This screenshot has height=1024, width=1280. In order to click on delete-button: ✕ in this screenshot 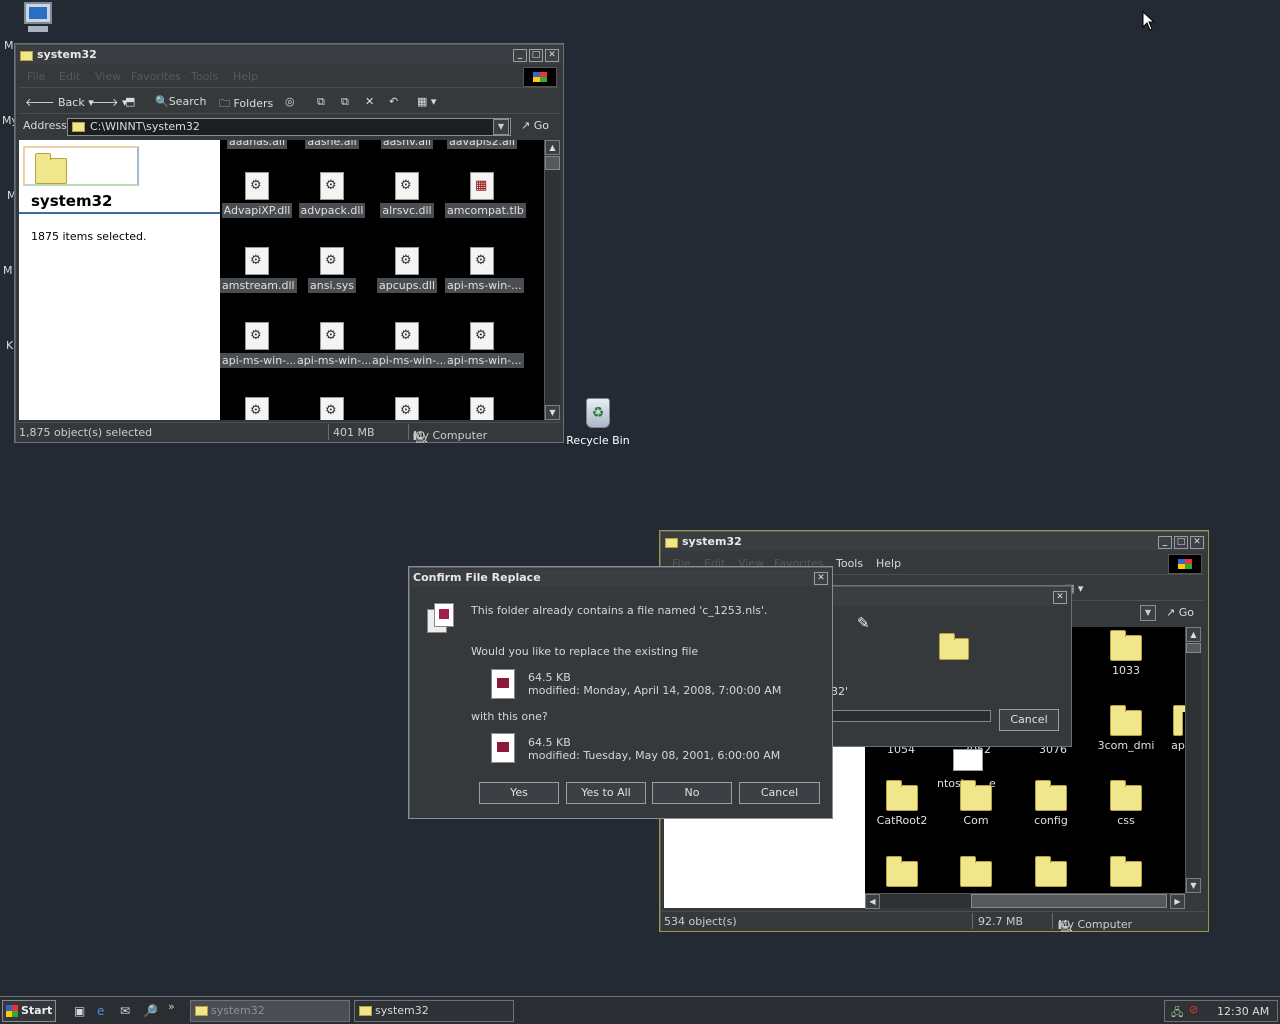, I will do `click(369, 101)`.